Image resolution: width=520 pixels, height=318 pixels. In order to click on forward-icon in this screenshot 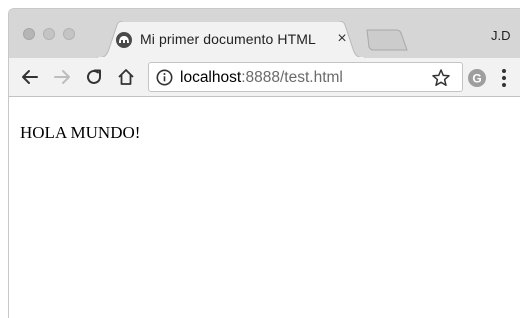, I will do `click(62, 77)`.